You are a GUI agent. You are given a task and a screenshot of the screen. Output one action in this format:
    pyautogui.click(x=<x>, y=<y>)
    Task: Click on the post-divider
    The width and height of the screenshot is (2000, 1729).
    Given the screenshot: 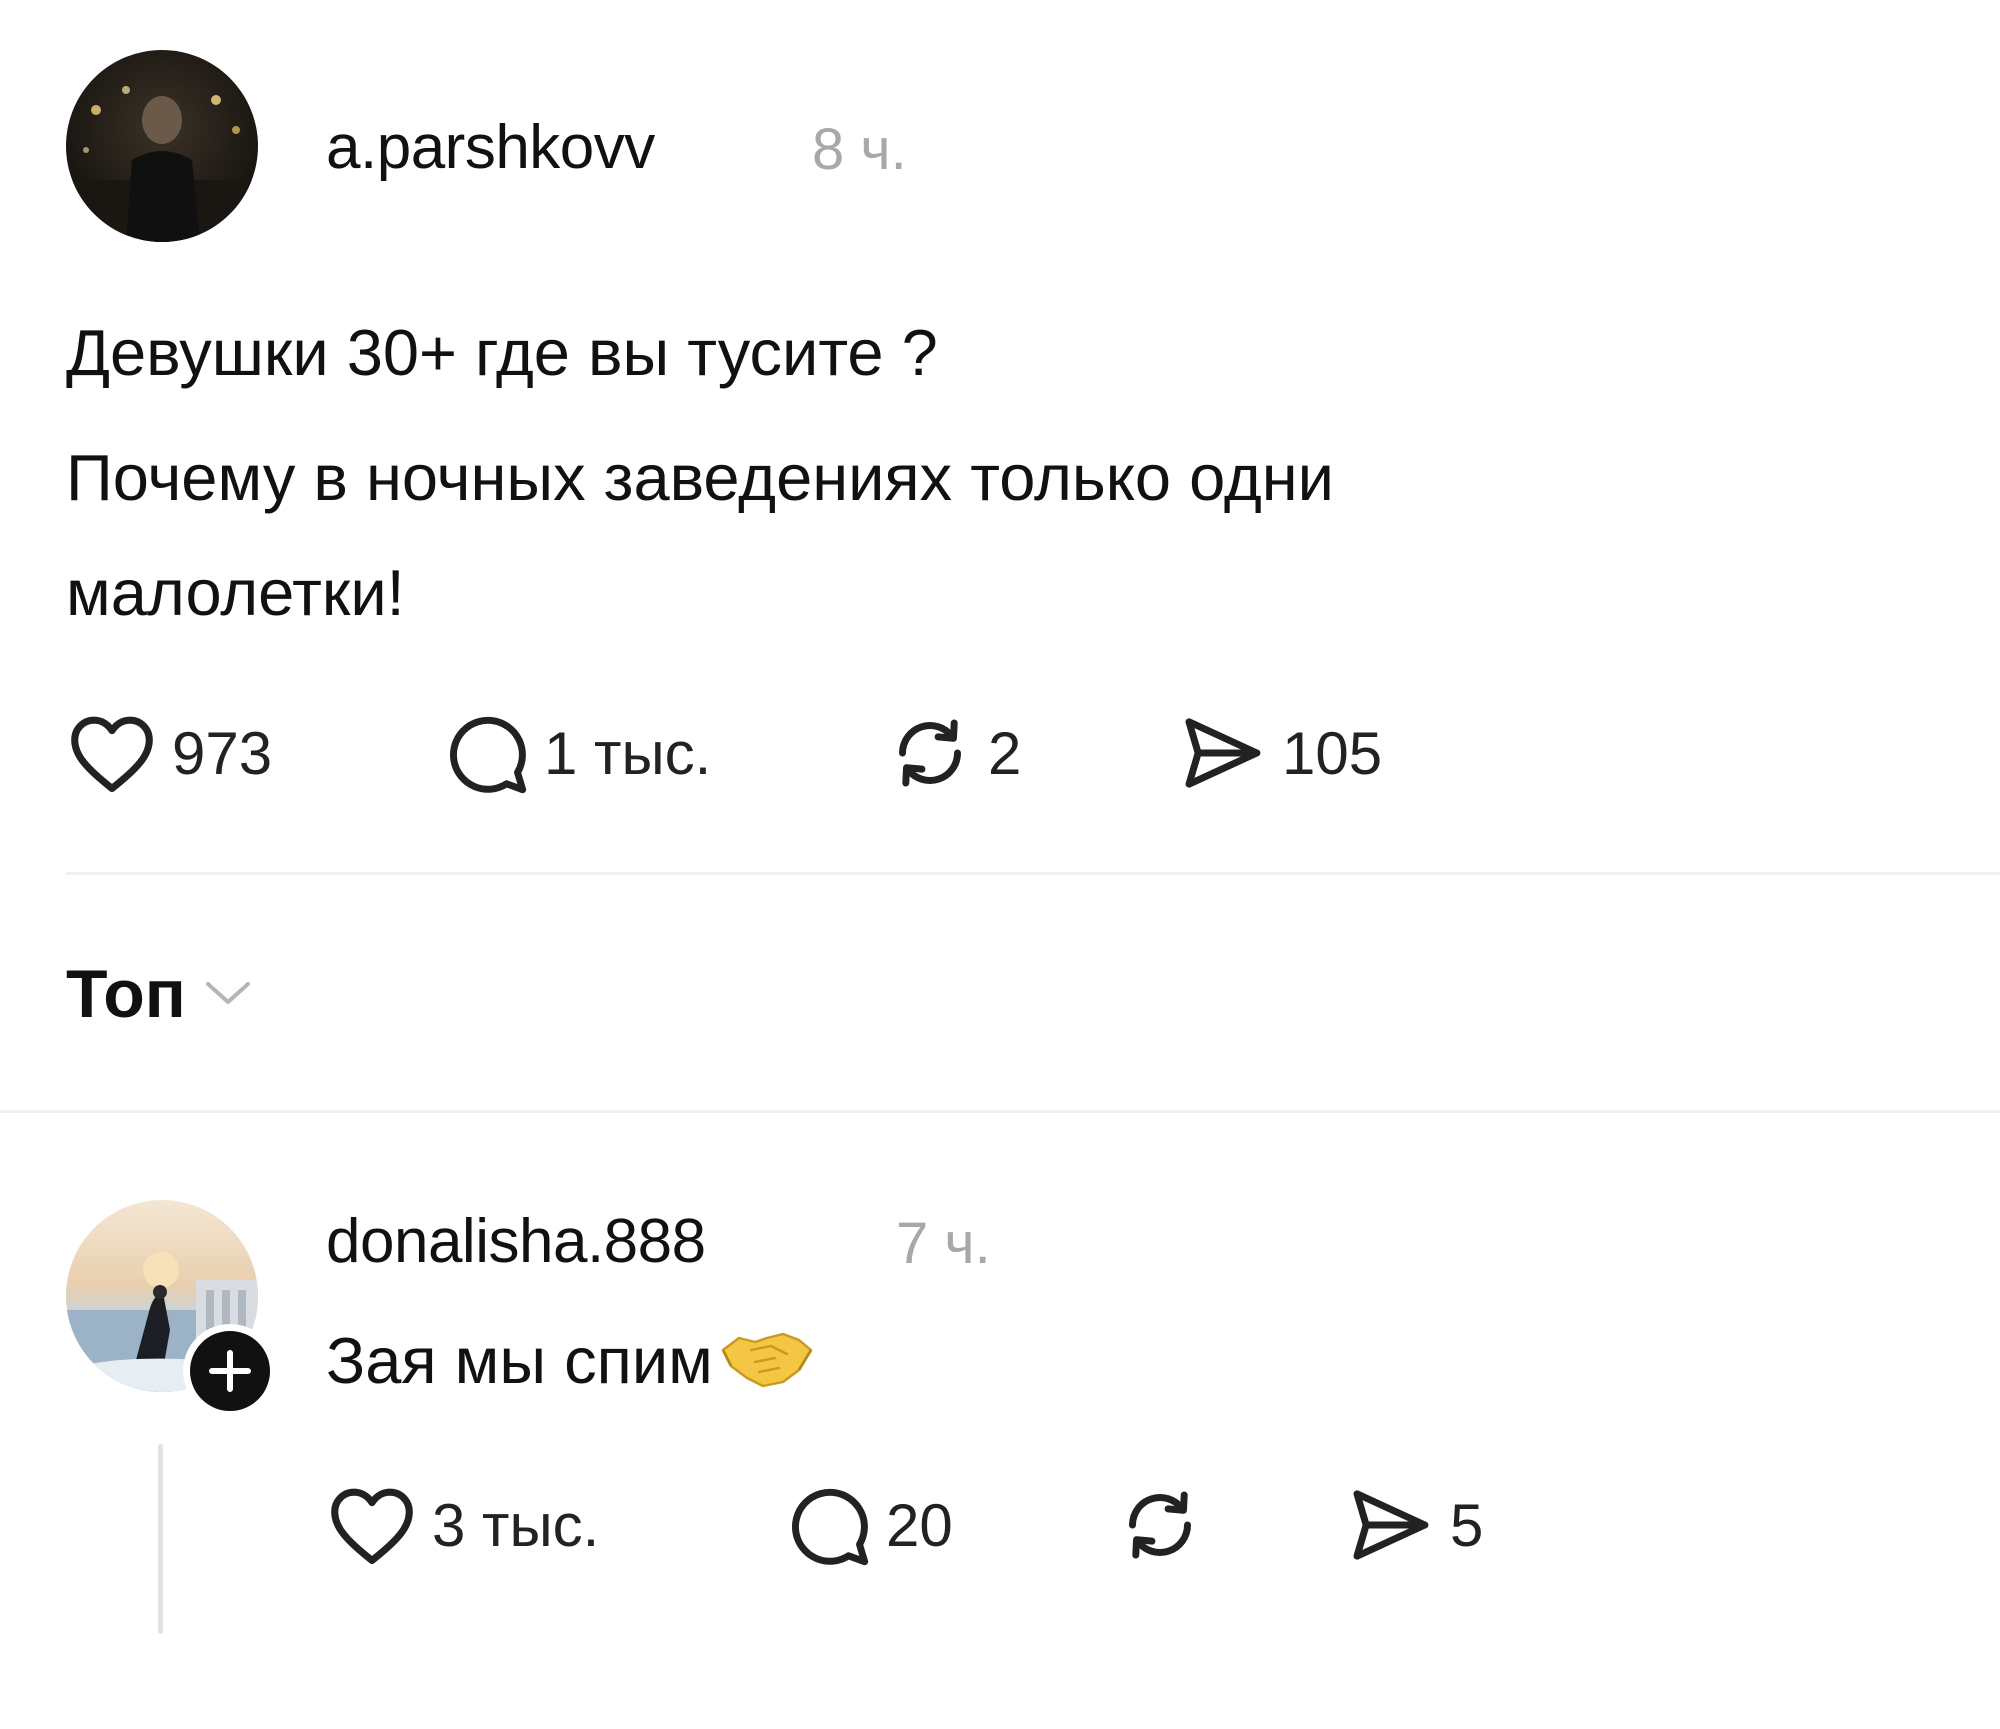 What is the action you would take?
    pyautogui.click(x=1033, y=873)
    